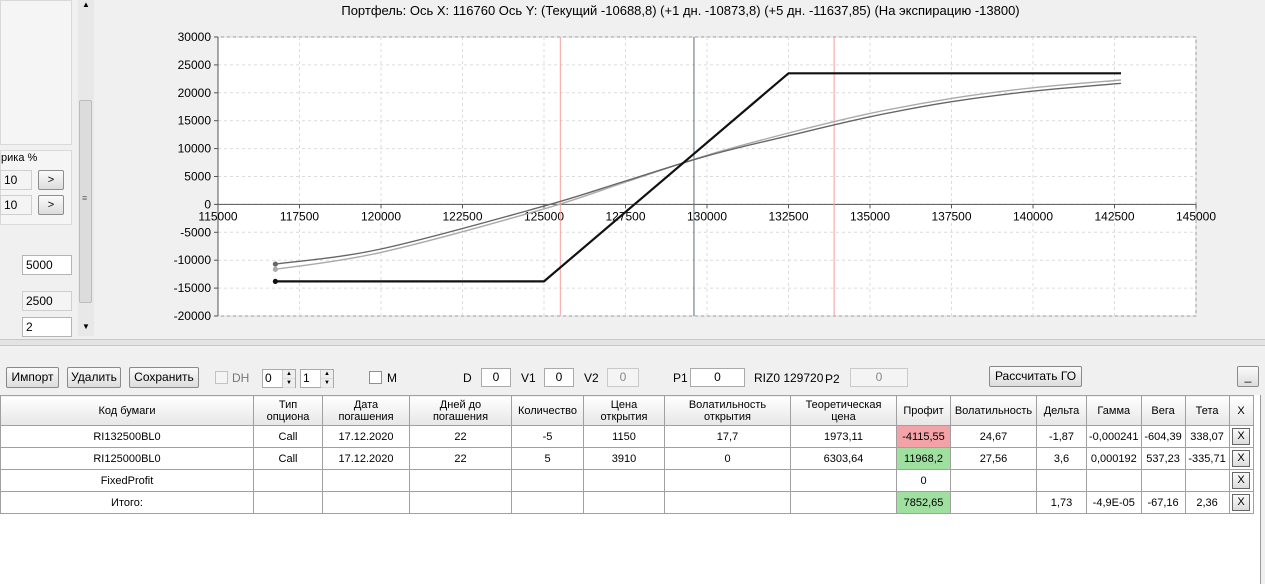  What do you see at coordinates (127, 480) in the screenshot?
I see `table-cell: FixedProfit` at bounding box center [127, 480].